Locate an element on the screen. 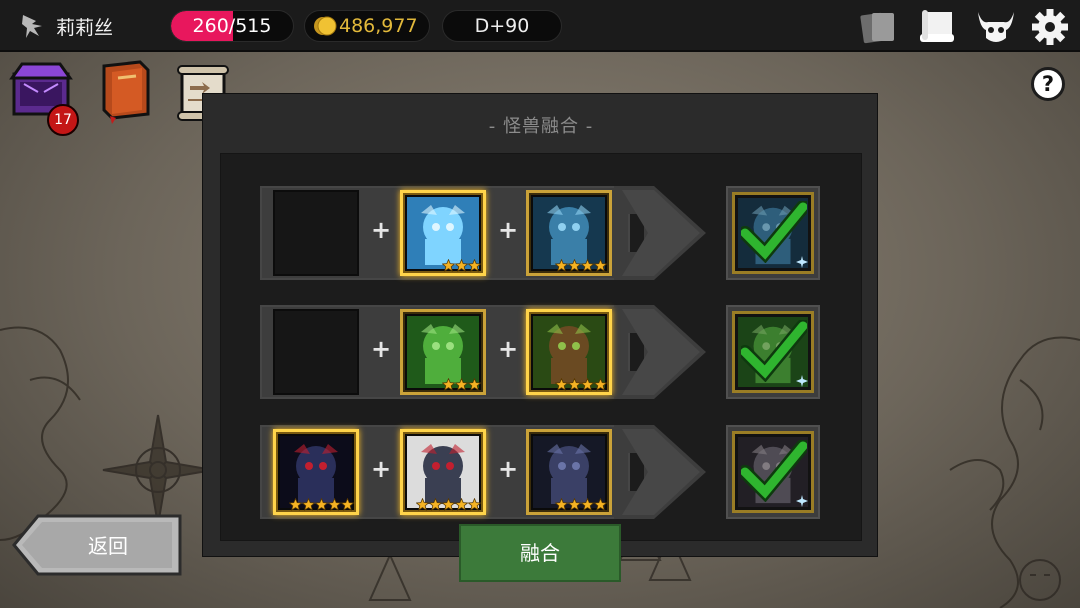 This screenshot has width=1080, height=608. gold-amount: 486,977 is located at coordinates (378, 26).